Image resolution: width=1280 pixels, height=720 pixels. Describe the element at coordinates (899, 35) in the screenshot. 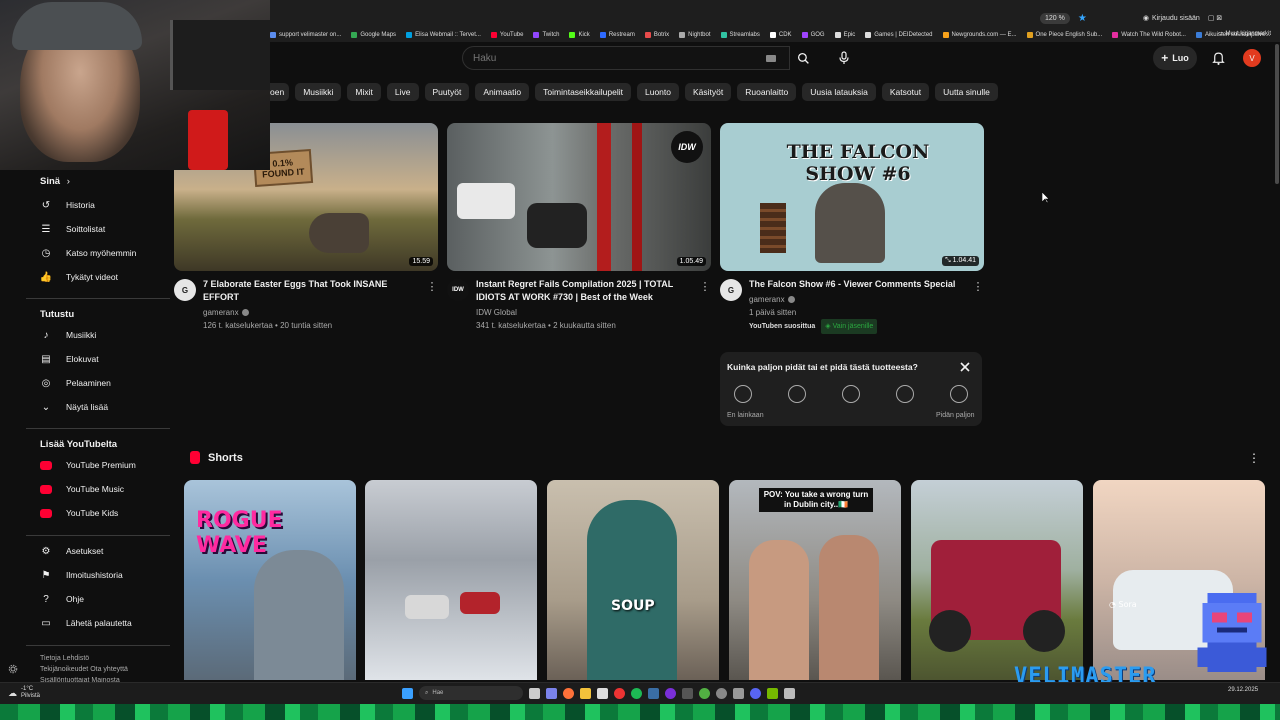

I see `bookmark-item: Games | DEIDetected` at that location.